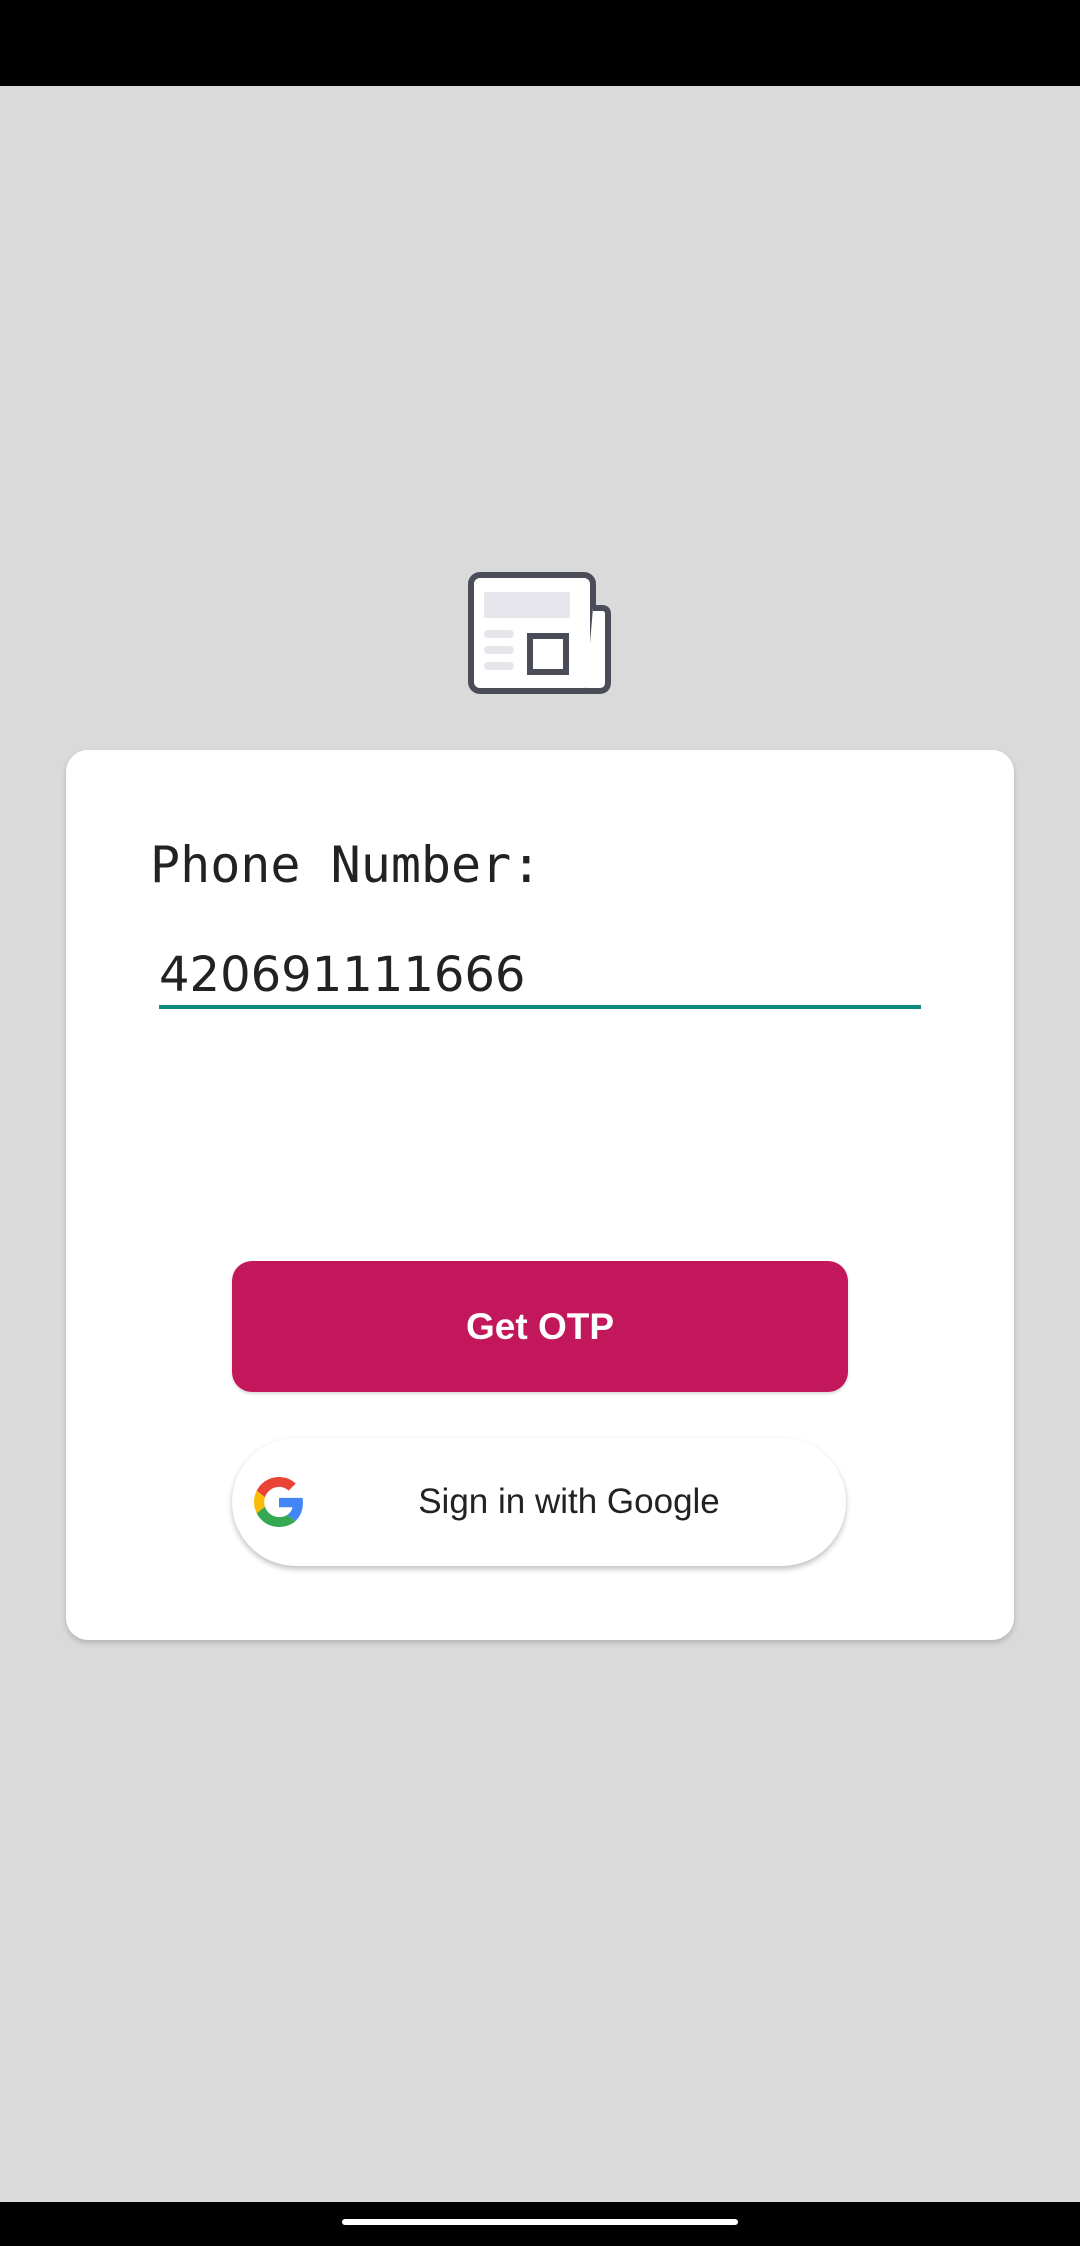  Describe the element at coordinates (540, 43) in the screenshot. I see `status-bar` at that location.